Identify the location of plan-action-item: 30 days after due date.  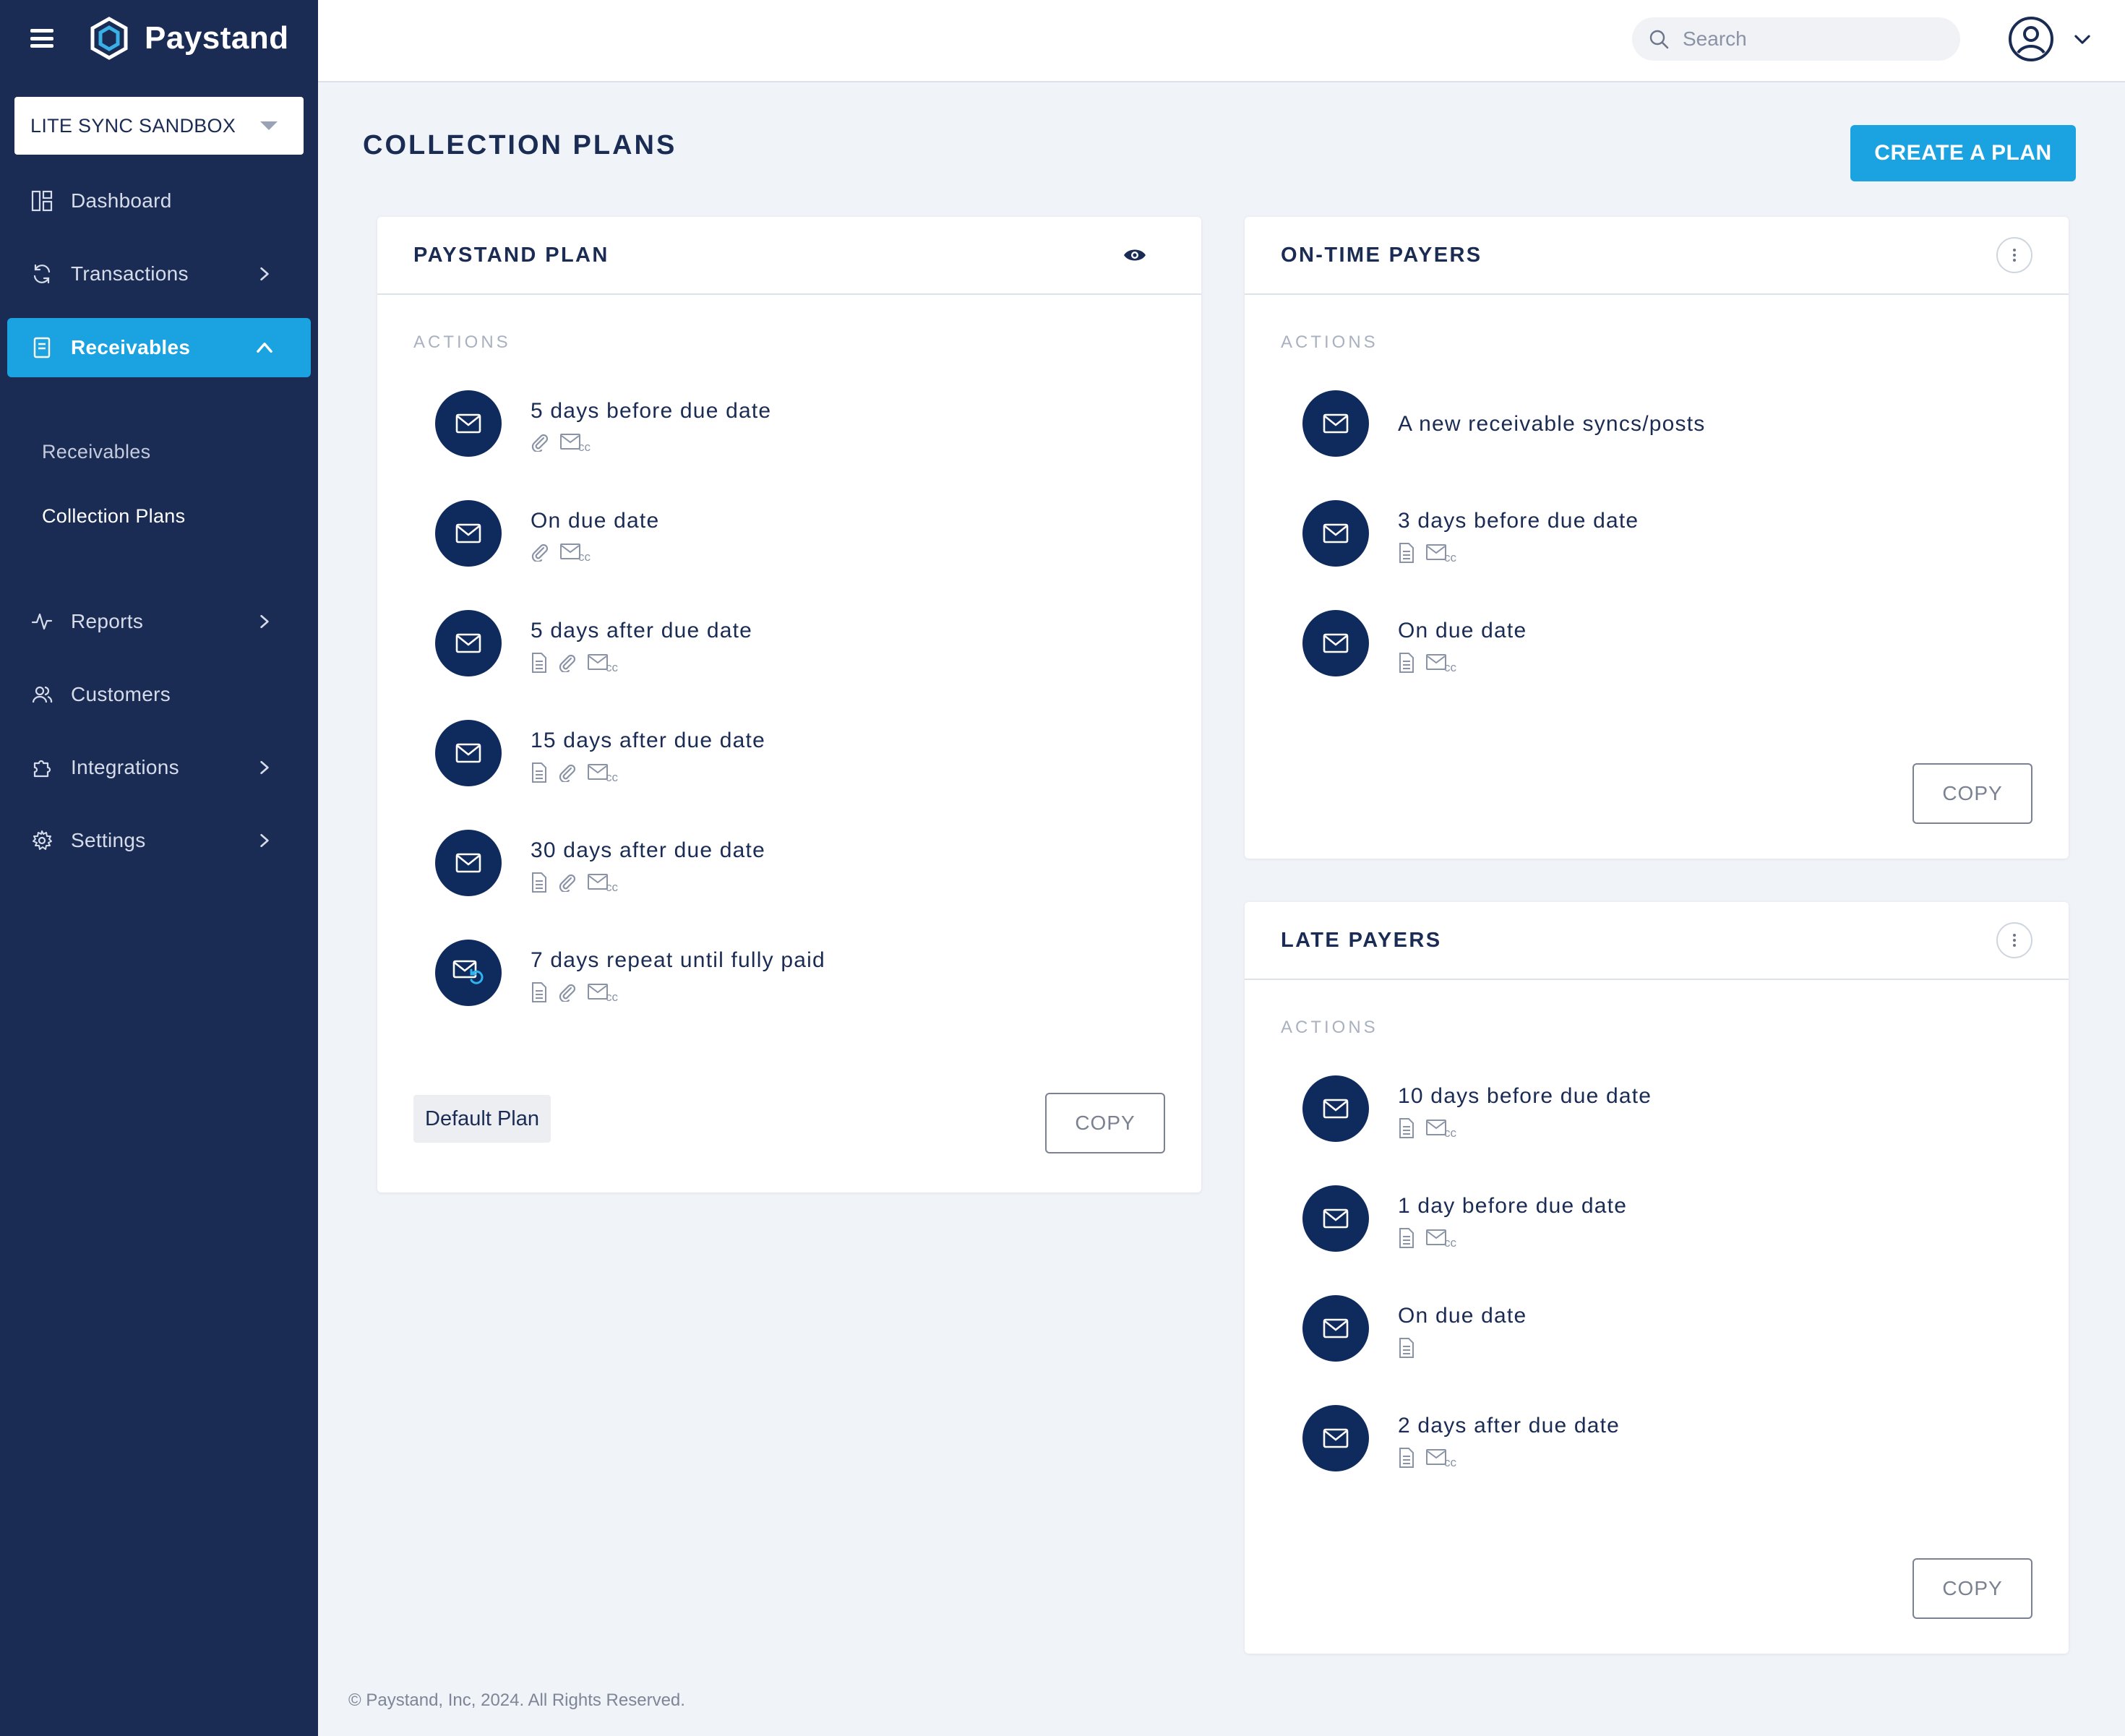
(600, 863).